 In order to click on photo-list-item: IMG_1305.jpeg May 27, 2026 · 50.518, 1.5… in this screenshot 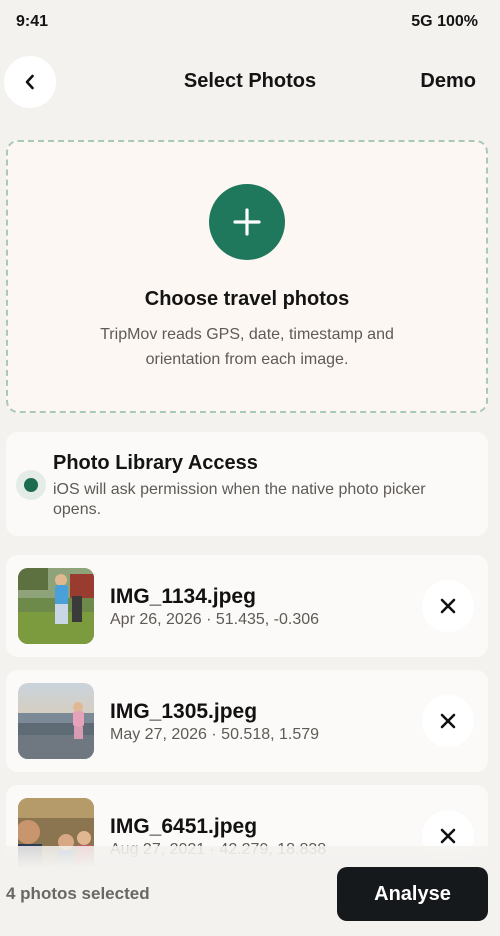, I will do `click(247, 721)`.